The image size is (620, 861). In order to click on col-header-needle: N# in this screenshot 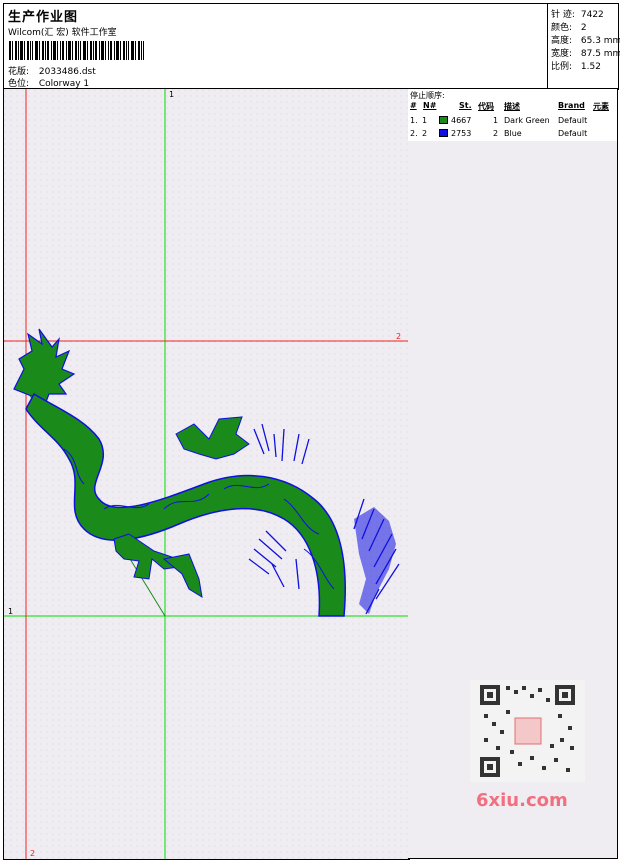, I will do `click(430, 105)`.